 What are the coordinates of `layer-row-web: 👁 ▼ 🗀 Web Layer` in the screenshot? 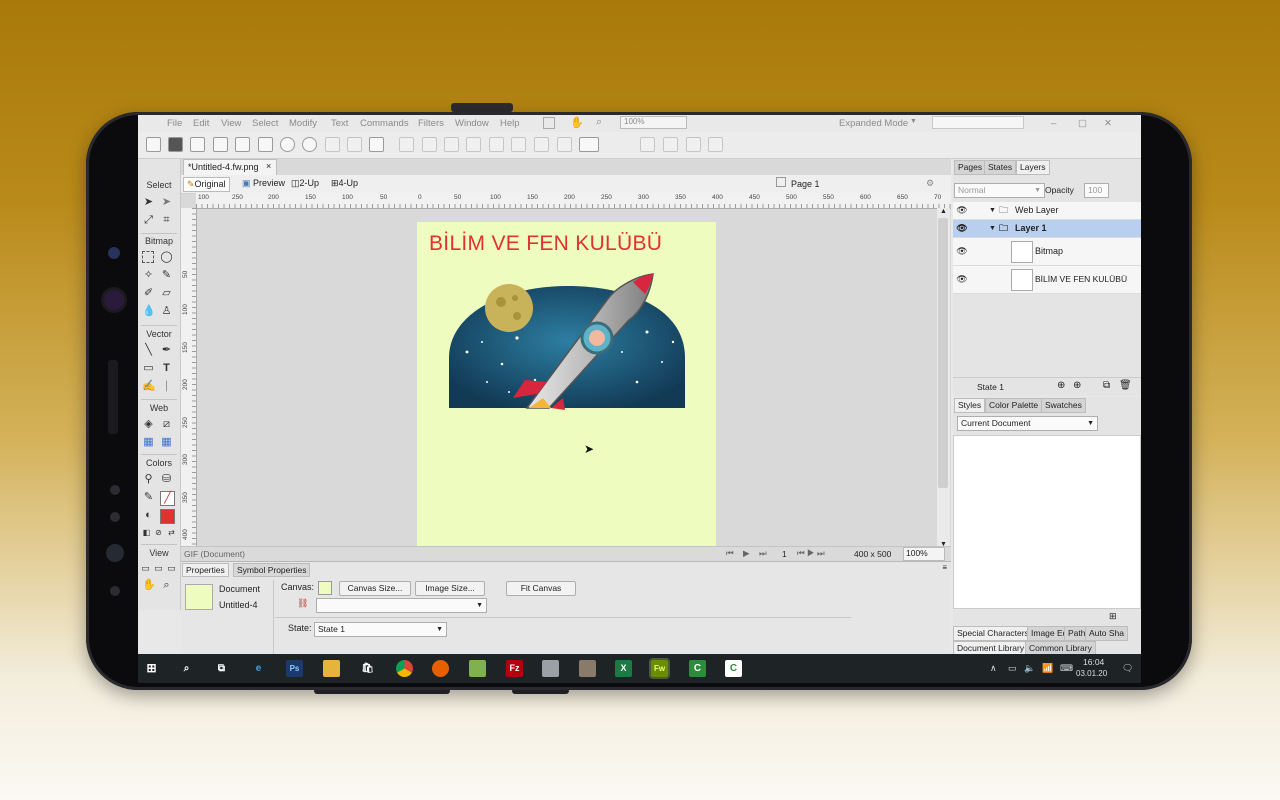 It's located at (1047, 211).